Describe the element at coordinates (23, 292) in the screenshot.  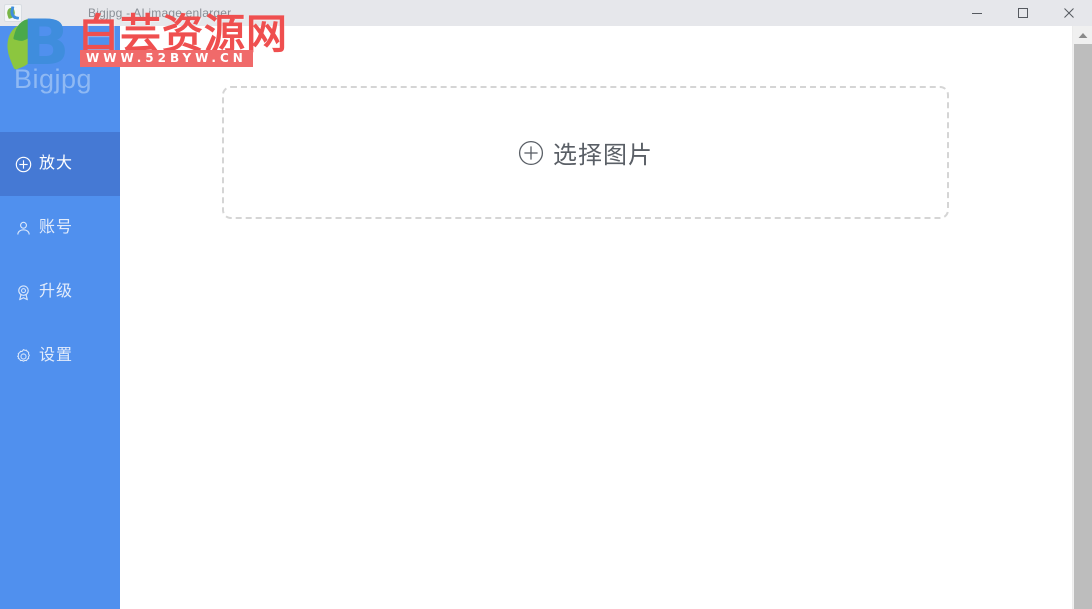
I see `award-icon` at that location.